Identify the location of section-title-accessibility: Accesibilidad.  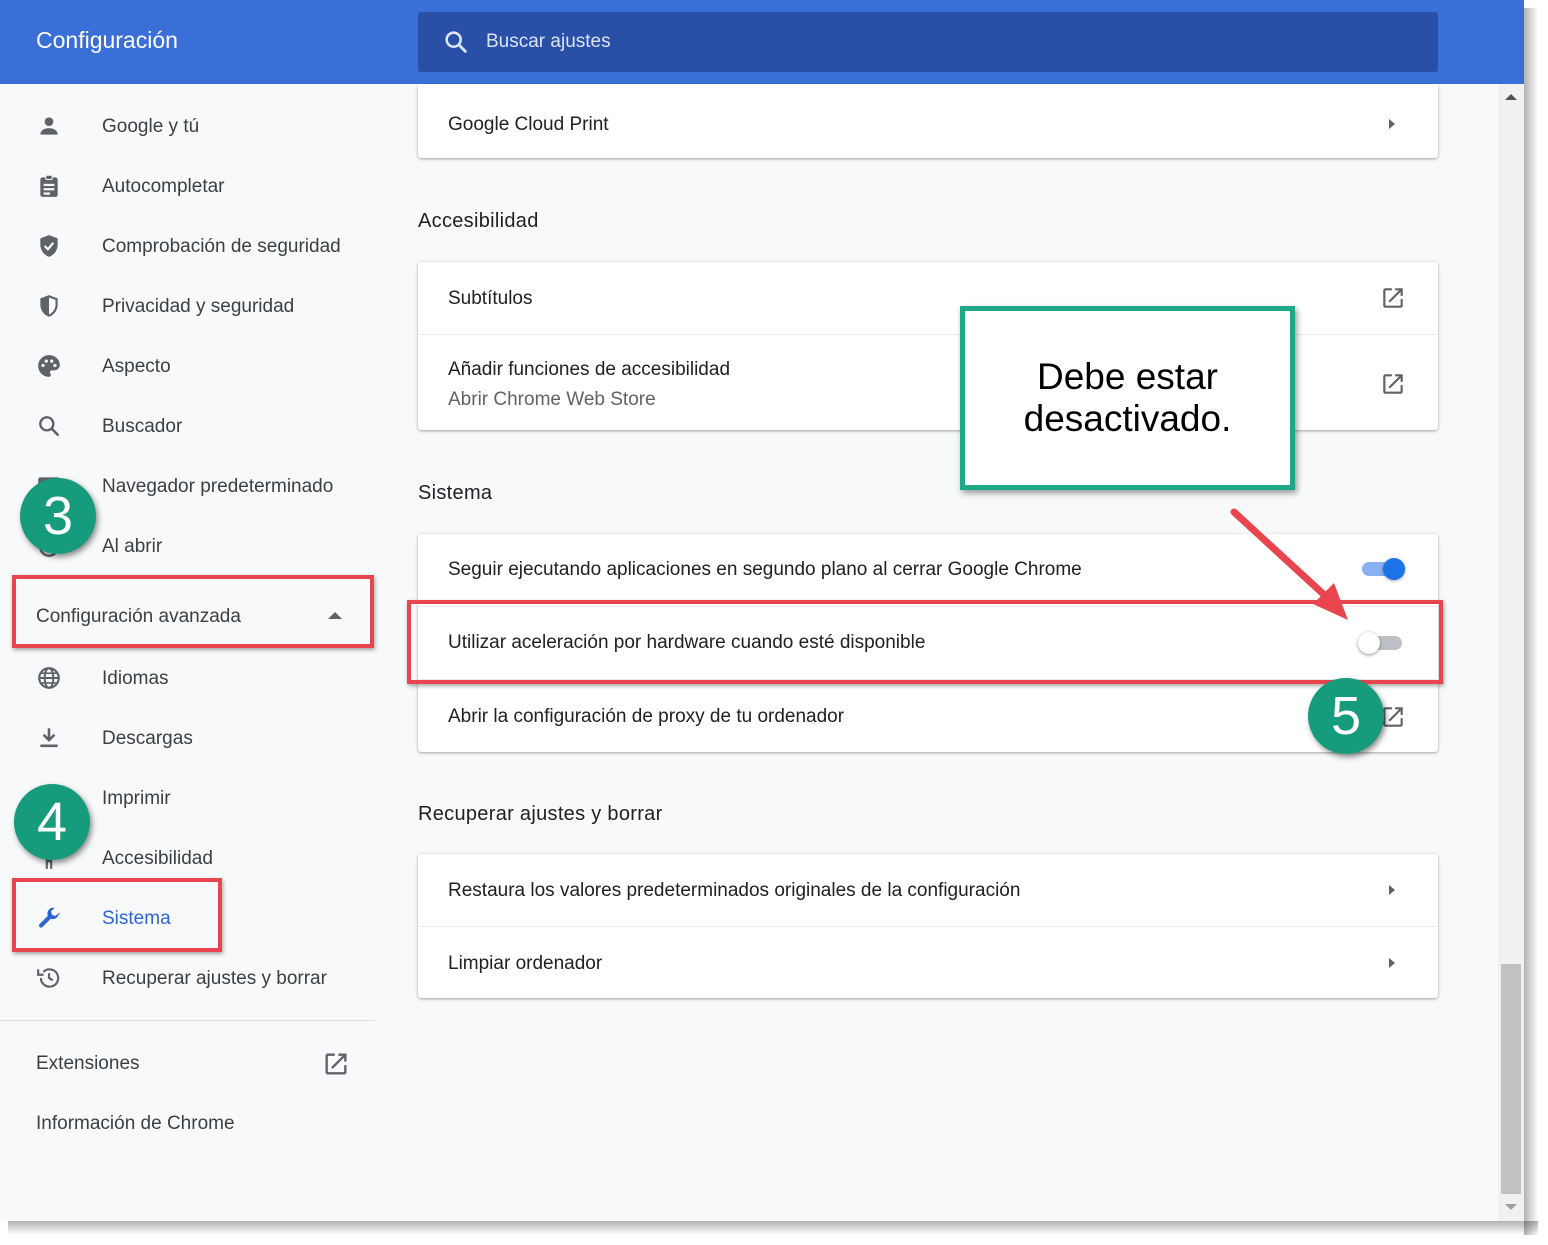
(478, 221).